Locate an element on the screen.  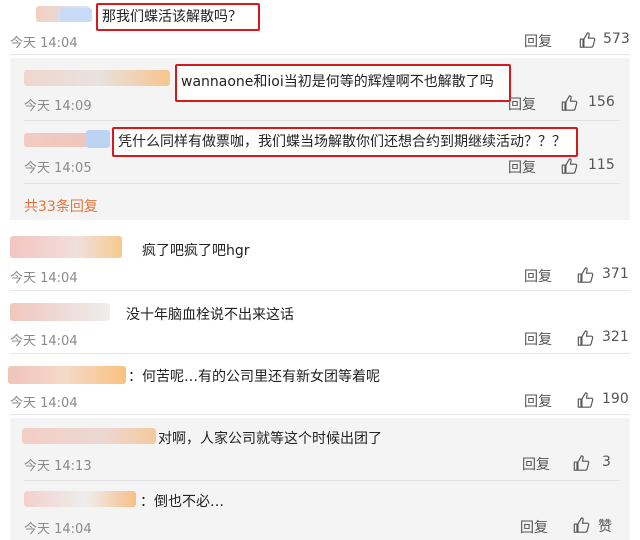
reply-time: 今天 14:04 is located at coordinates (58, 529).